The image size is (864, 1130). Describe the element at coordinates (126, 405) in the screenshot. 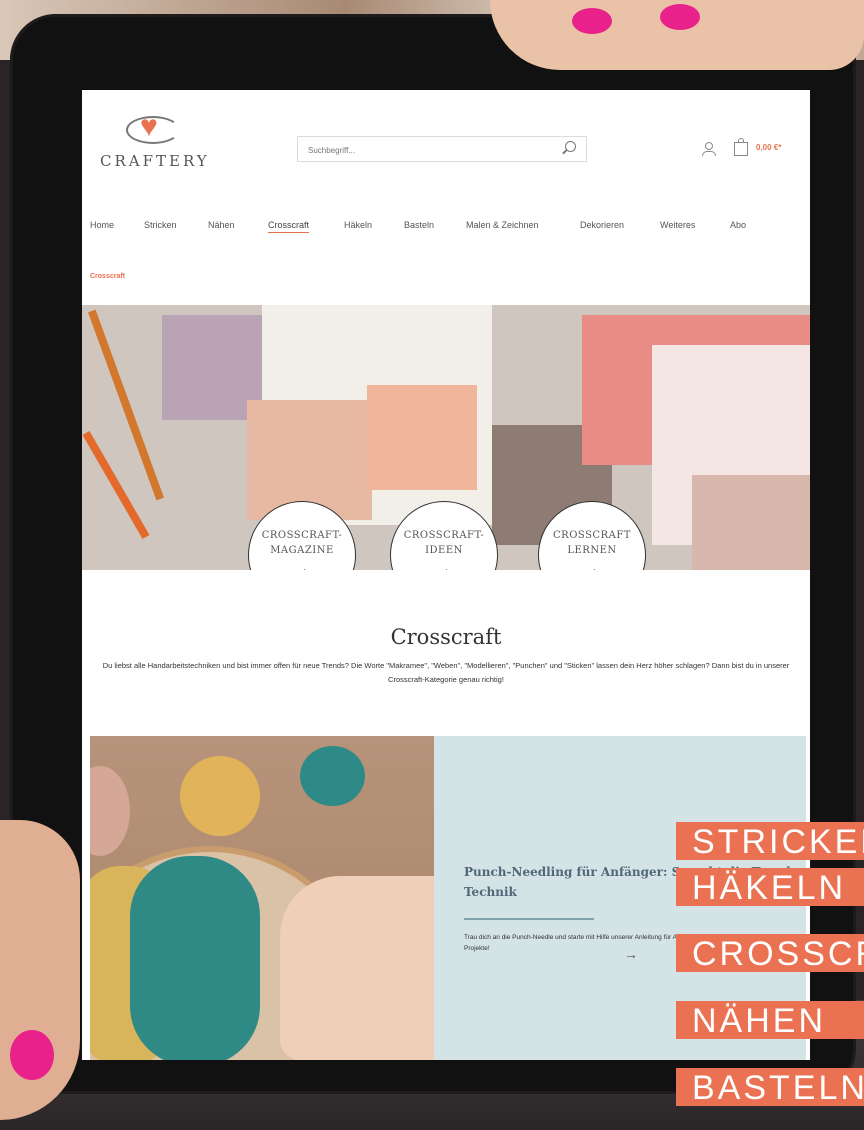

I see `pencil` at that location.